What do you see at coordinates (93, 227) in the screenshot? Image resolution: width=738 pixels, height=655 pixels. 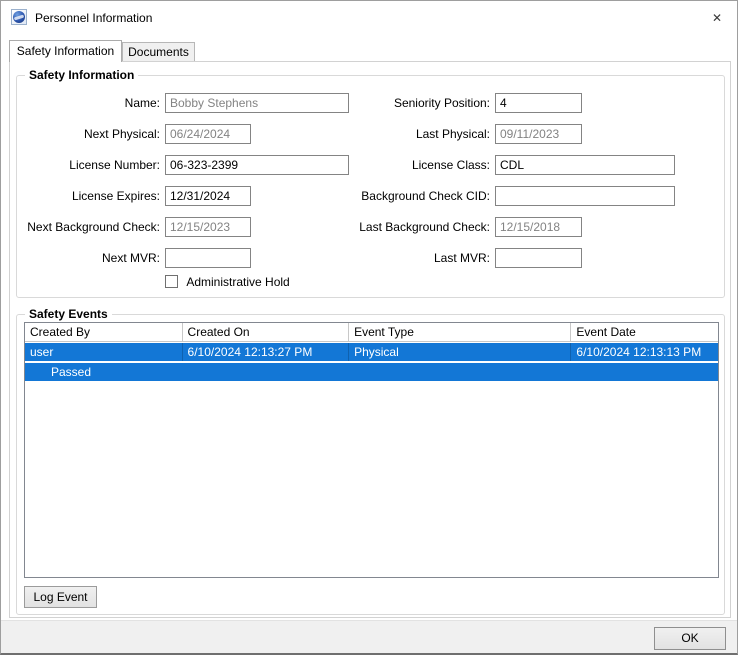 I see `next-background-check-label: Next Background Check:` at bounding box center [93, 227].